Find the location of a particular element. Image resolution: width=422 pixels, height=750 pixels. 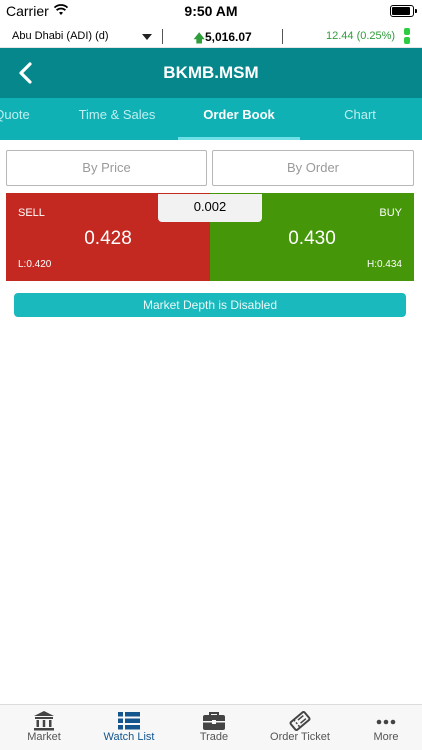

tab-order-book: Order Book is located at coordinates (239, 119).